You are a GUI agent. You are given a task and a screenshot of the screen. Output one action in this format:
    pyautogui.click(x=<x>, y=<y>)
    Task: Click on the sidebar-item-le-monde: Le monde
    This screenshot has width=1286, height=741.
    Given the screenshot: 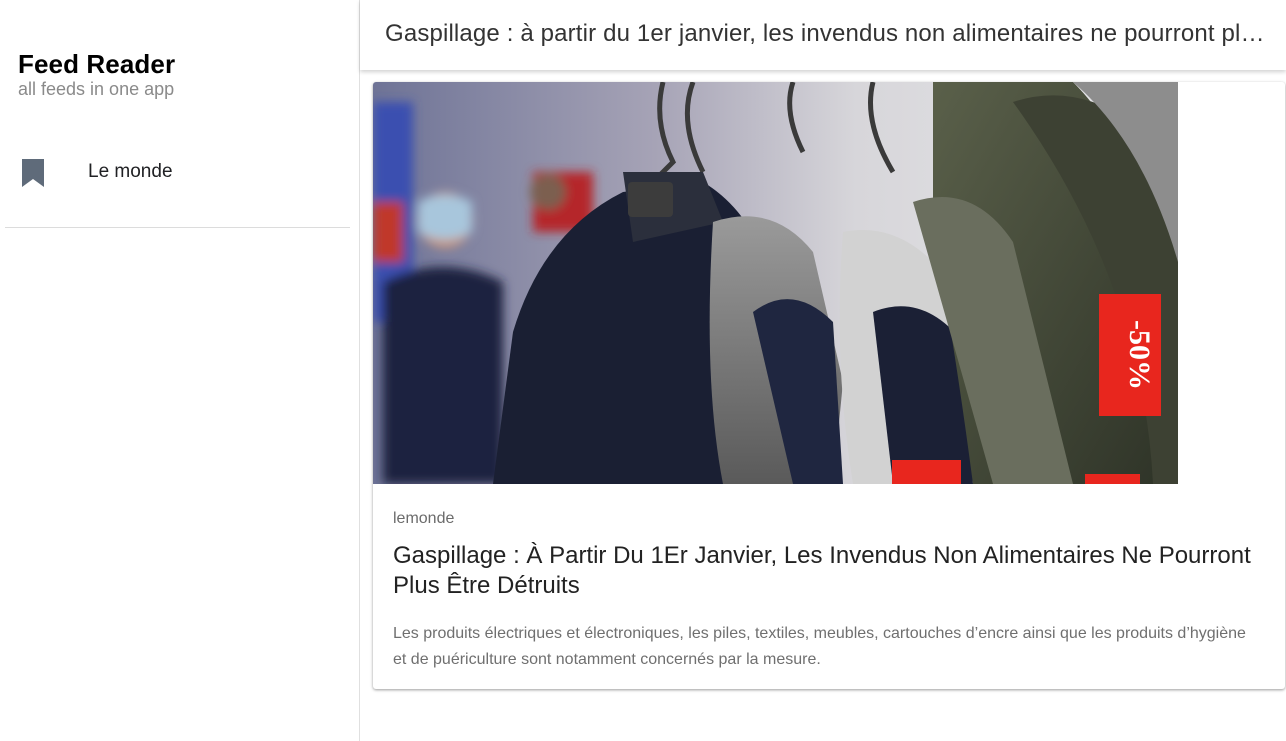 What is the action you would take?
    pyautogui.click(x=177, y=172)
    